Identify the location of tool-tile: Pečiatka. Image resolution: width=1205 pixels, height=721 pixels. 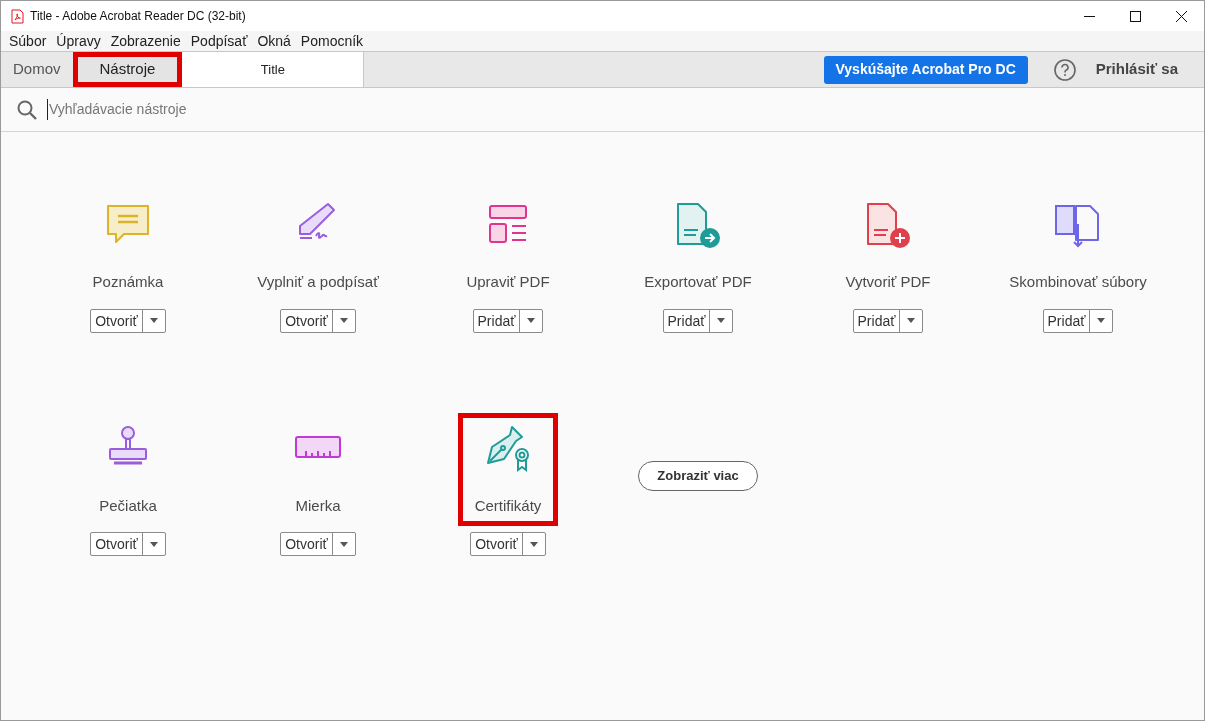
(128, 469).